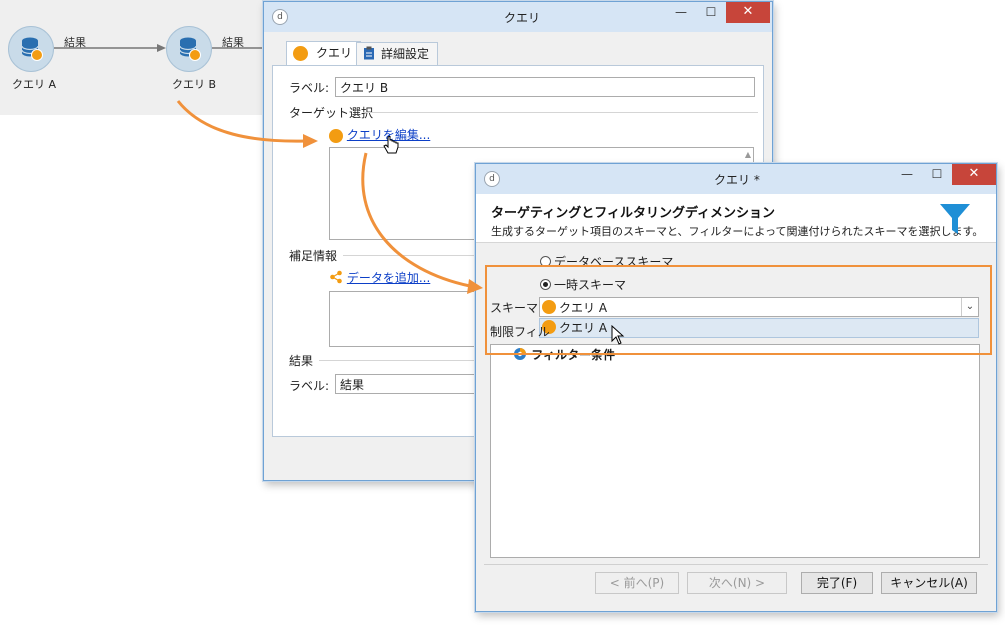 The height and width of the screenshot is (627, 1005). I want to click on query-schema-window-titlebar: d クエリ * — ☐ ✕, so click(736, 179).